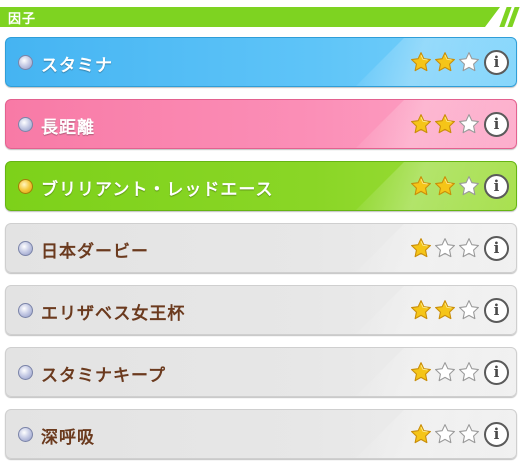  Describe the element at coordinates (261, 310) in the screenshot. I see `factor-item: エリザベス女王杯 i` at that location.